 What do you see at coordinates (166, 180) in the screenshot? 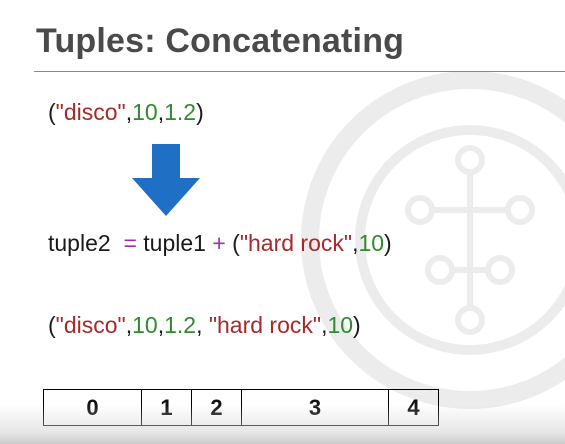
I see `arrow-down-icon` at bounding box center [166, 180].